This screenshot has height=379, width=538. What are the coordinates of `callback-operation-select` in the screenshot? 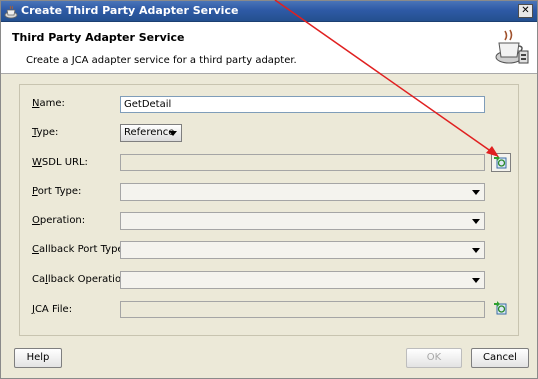 It's located at (302, 280).